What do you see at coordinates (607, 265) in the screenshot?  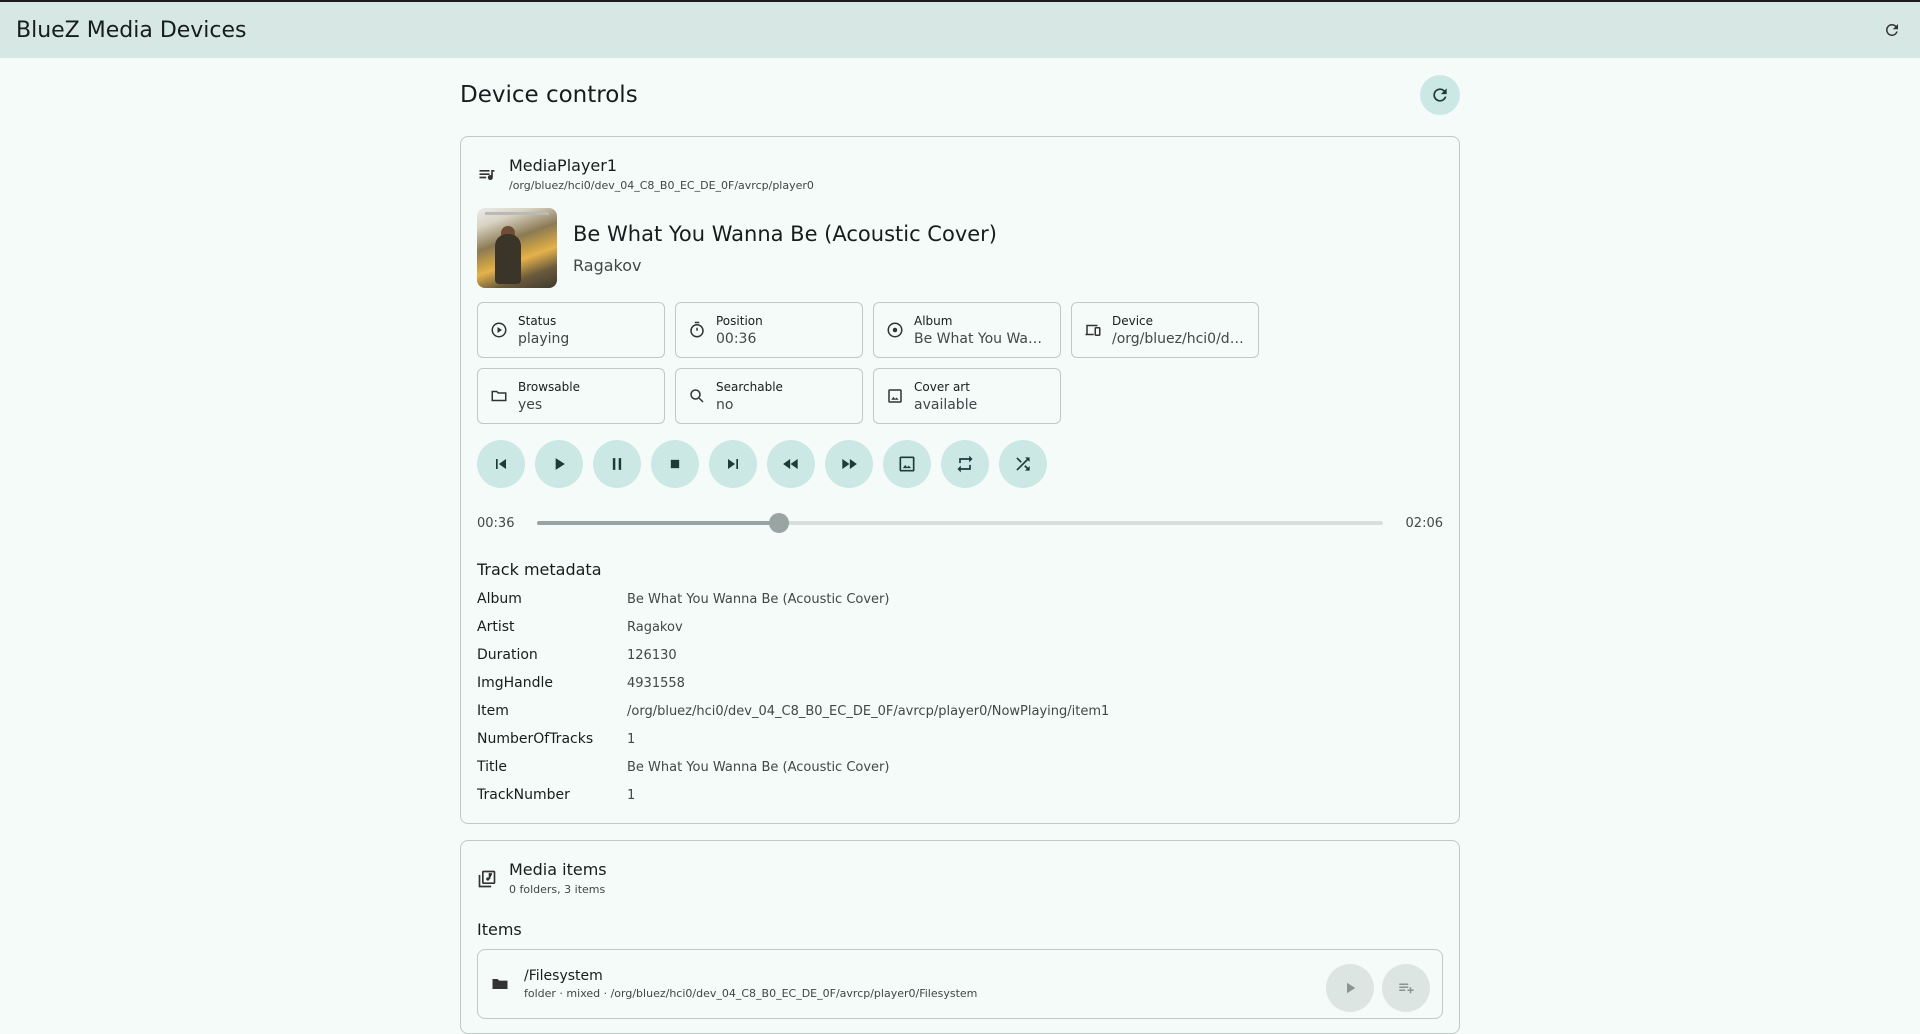 I see `track-artist: Ragakov` at bounding box center [607, 265].